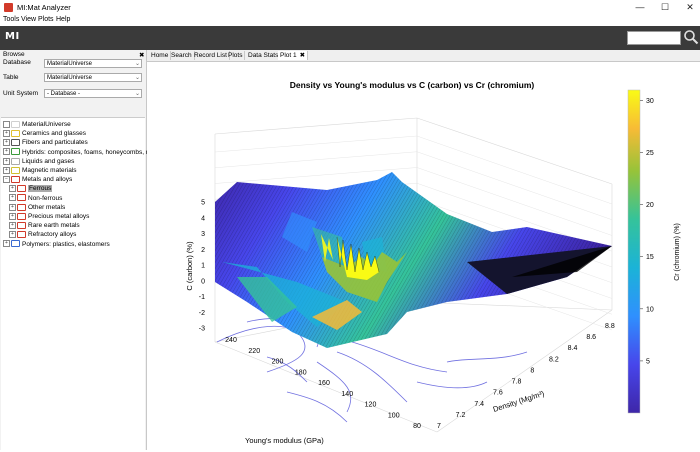 This screenshot has height=452, width=700. Describe the element at coordinates (56, 244) in the screenshot. I see `tree-item: + Polymers: plastics, elastomers` at that location.